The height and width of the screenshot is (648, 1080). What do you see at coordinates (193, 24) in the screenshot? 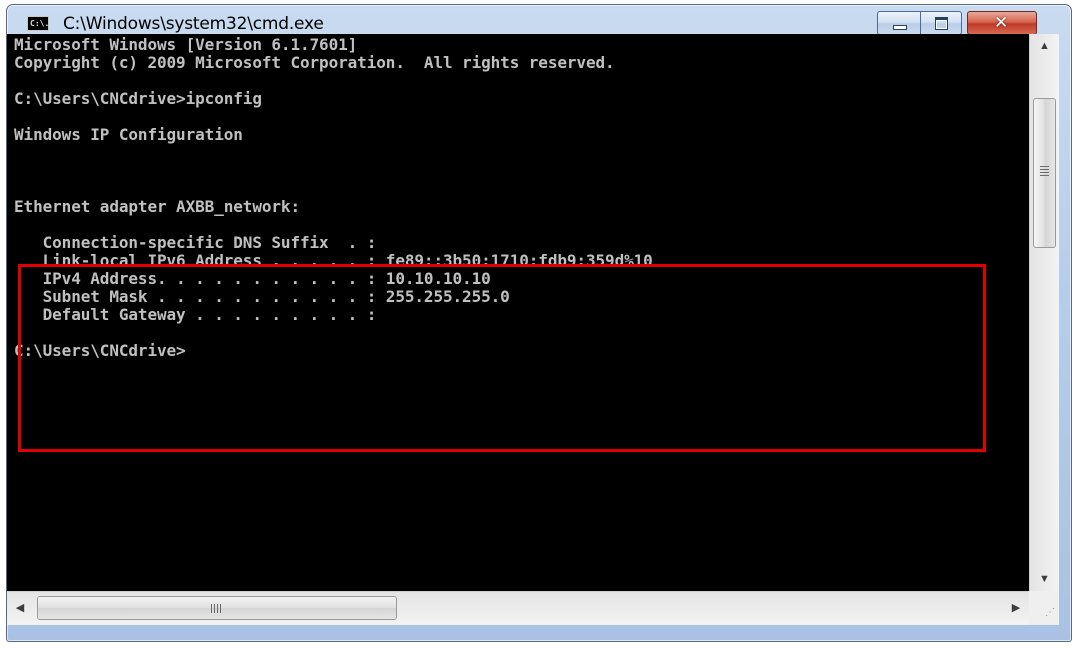
I see `window-title: C:\Windows\system32\cmd.exe` at bounding box center [193, 24].